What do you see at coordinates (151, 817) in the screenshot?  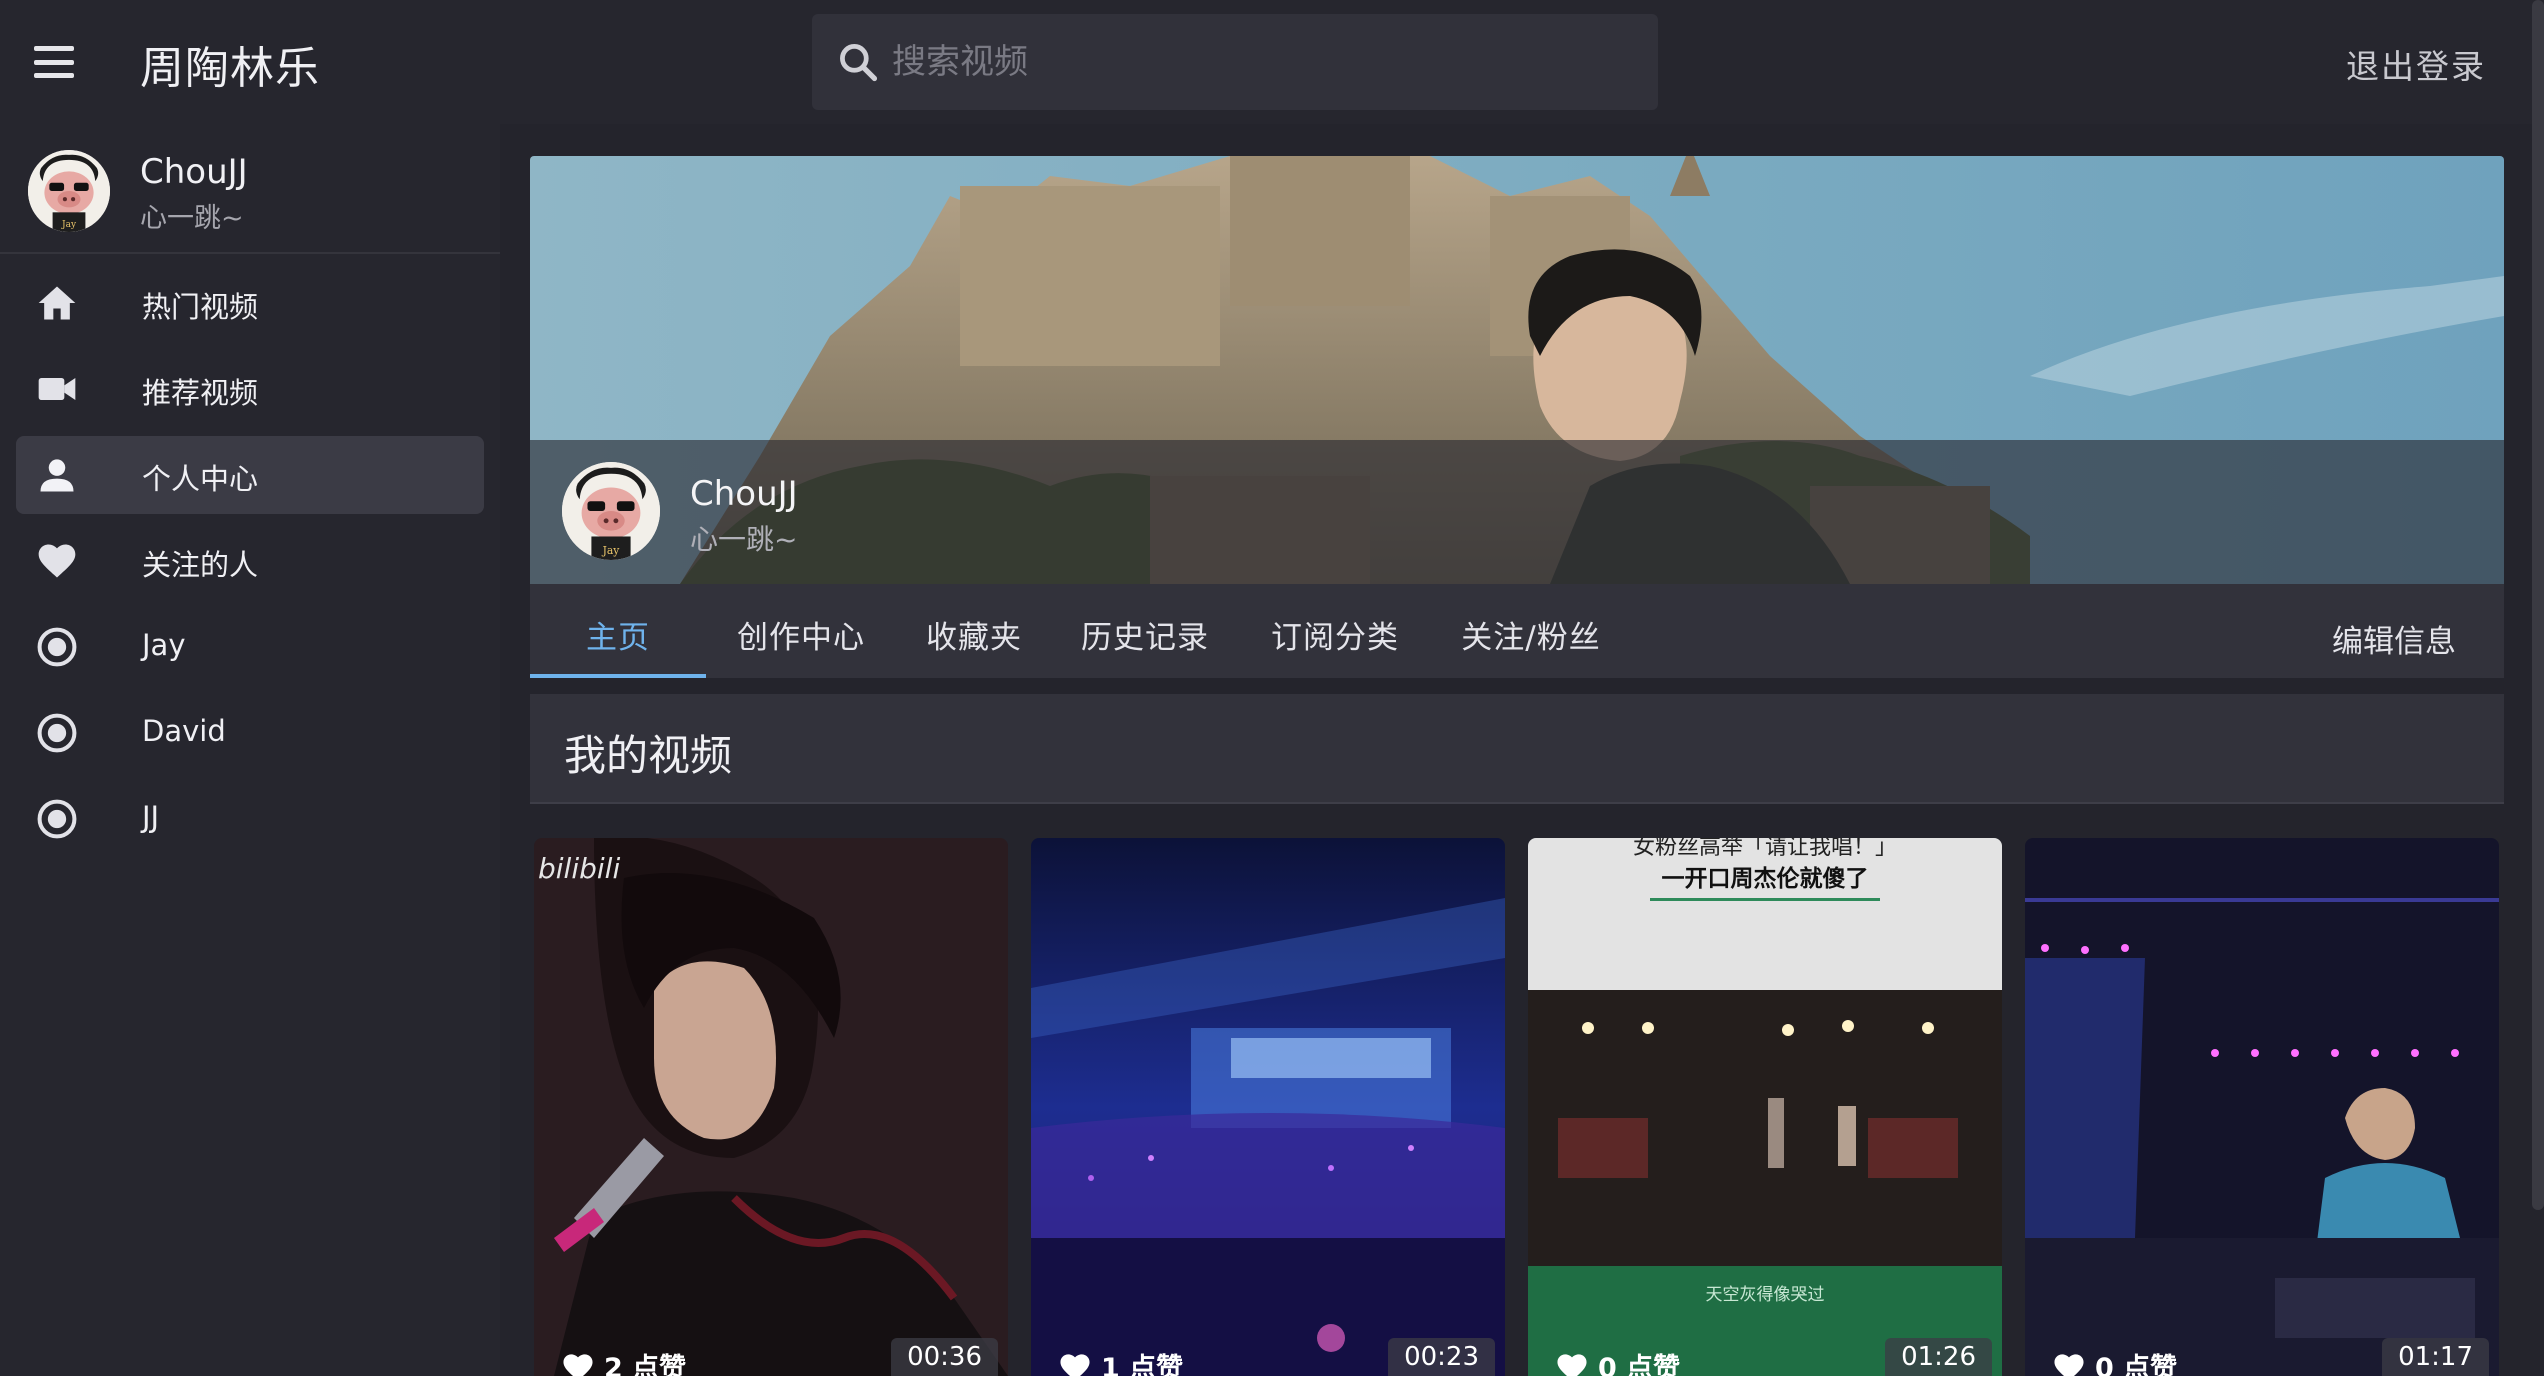 I see `sidebar-item-label: JJ` at bounding box center [151, 817].